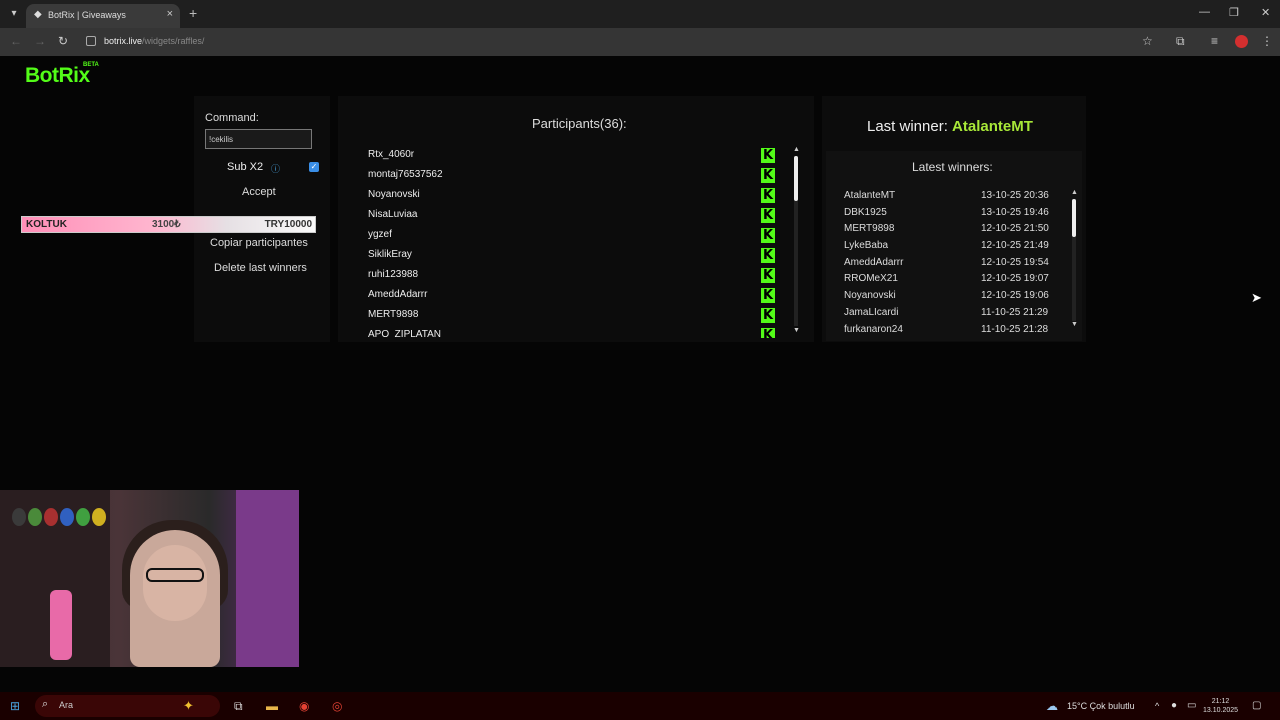 The width and height of the screenshot is (1280, 720). What do you see at coordinates (391, 154) in the screenshot?
I see `participant-name: Rtx_4060r` at bounding box center [391, 154].